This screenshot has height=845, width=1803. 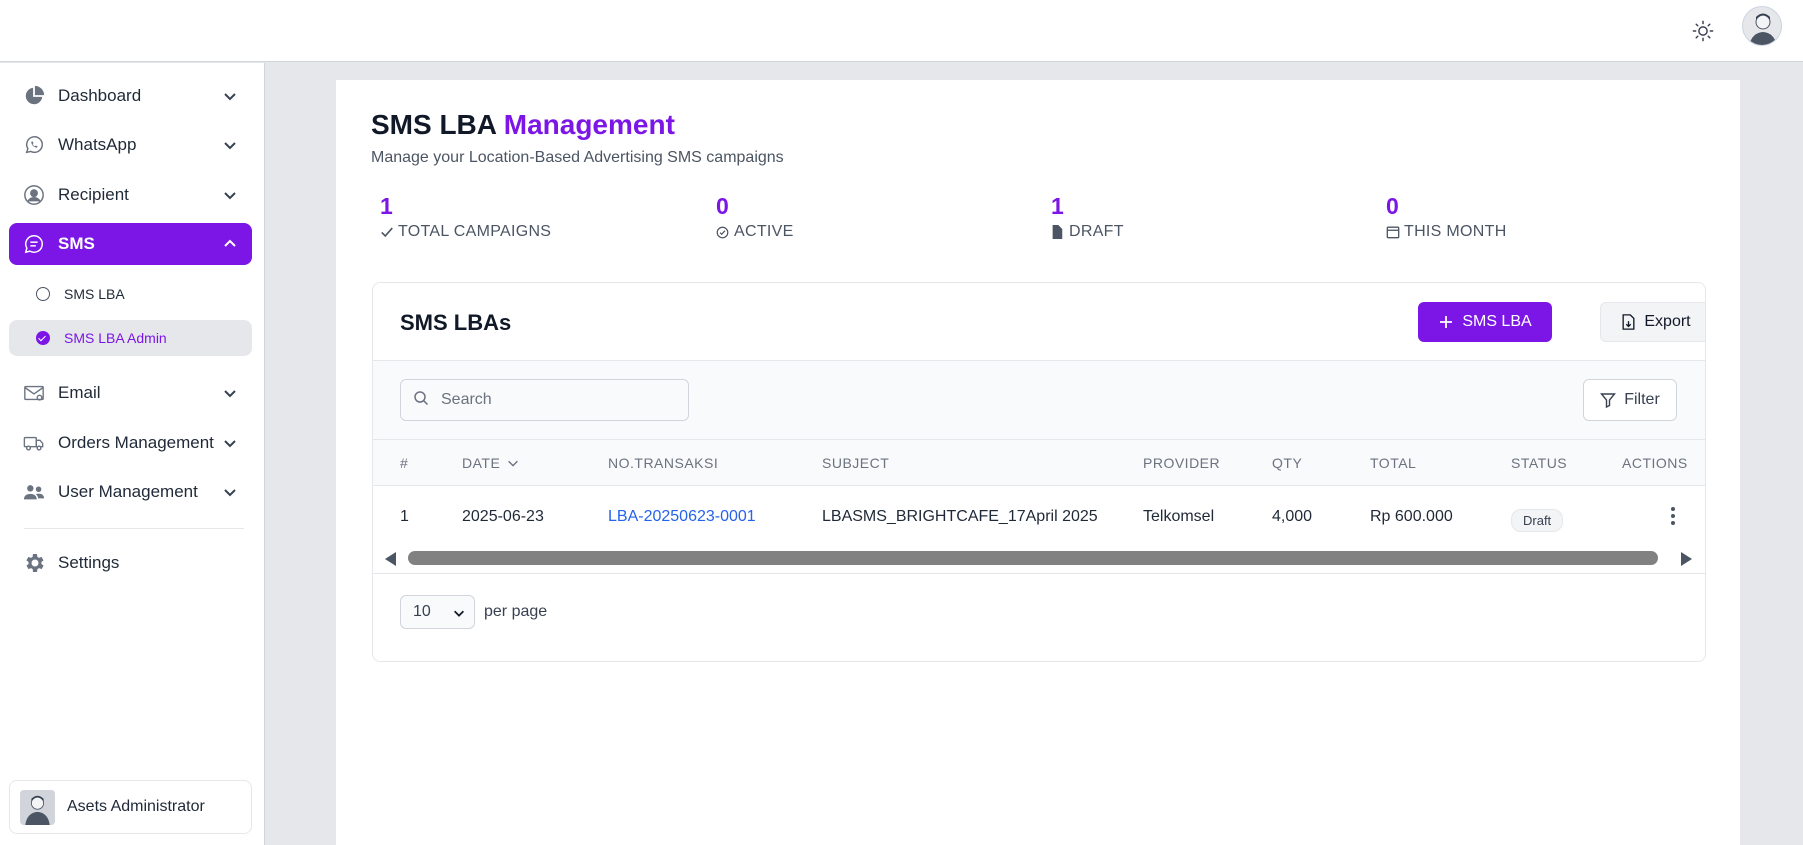 What do you see at coordinates (1686, 559) in the screenshot?
I see `scroll-right-arrow-icon` at bounding box center [1686, 559].